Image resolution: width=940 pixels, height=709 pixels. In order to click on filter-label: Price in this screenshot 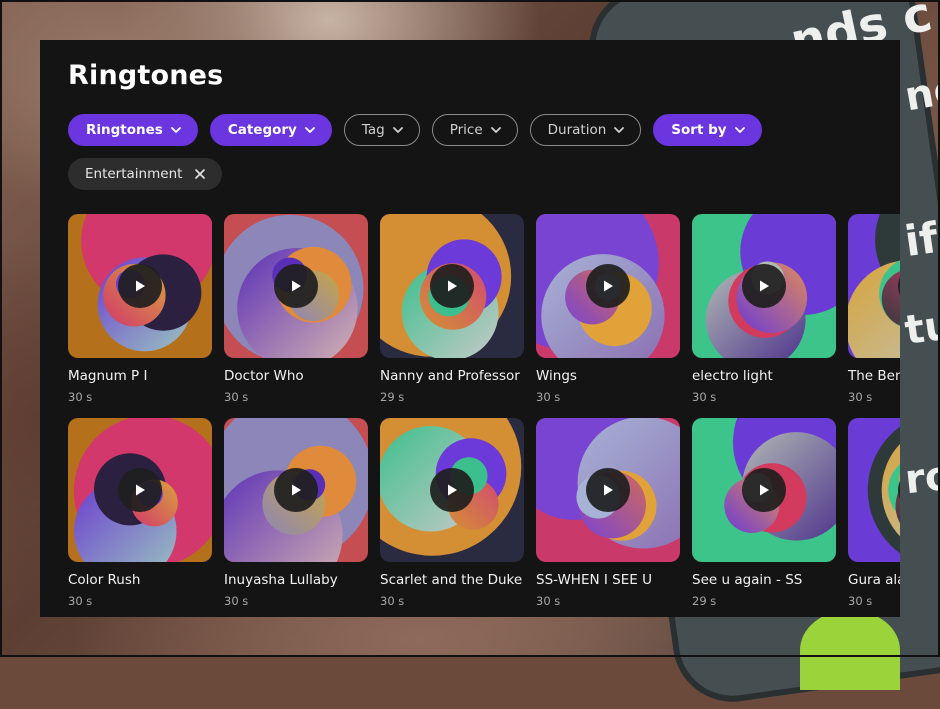, I will do `click(466, 130)`.